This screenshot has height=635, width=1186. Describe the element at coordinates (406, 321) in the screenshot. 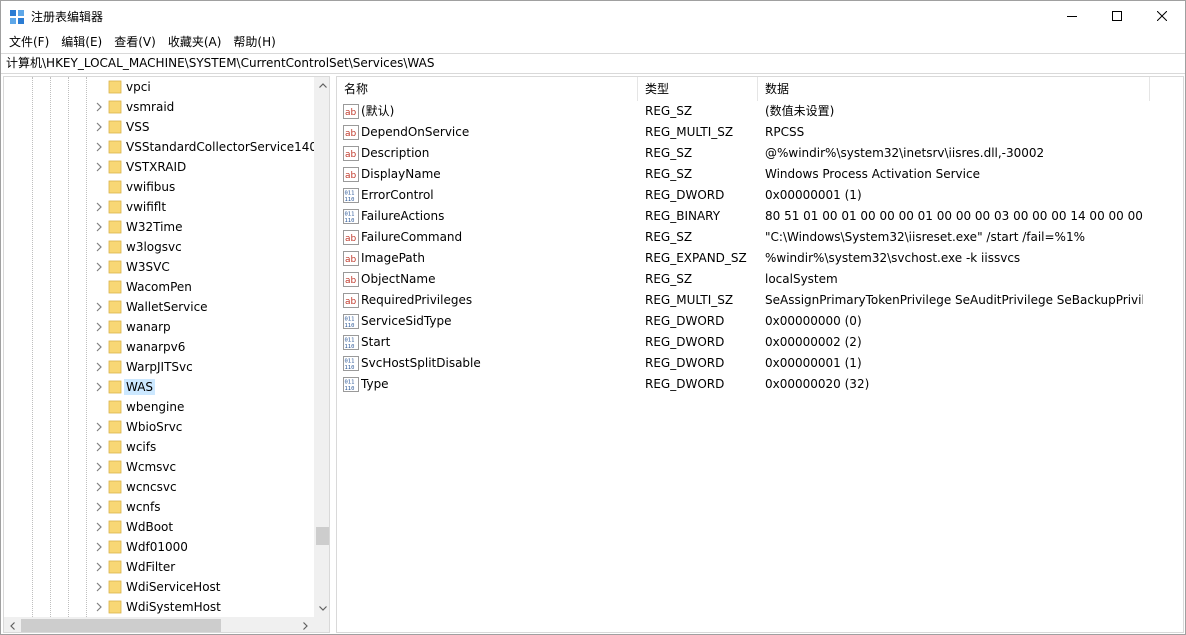

I see `value-name: ServiceSidType` at that location.